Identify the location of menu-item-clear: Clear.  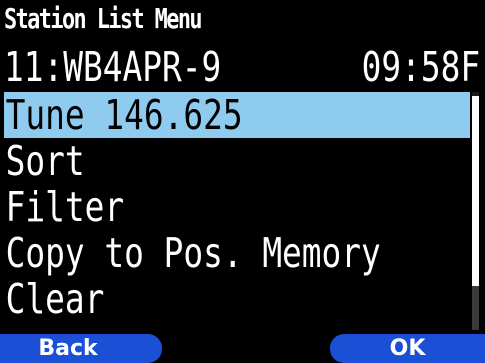
(237, 299).